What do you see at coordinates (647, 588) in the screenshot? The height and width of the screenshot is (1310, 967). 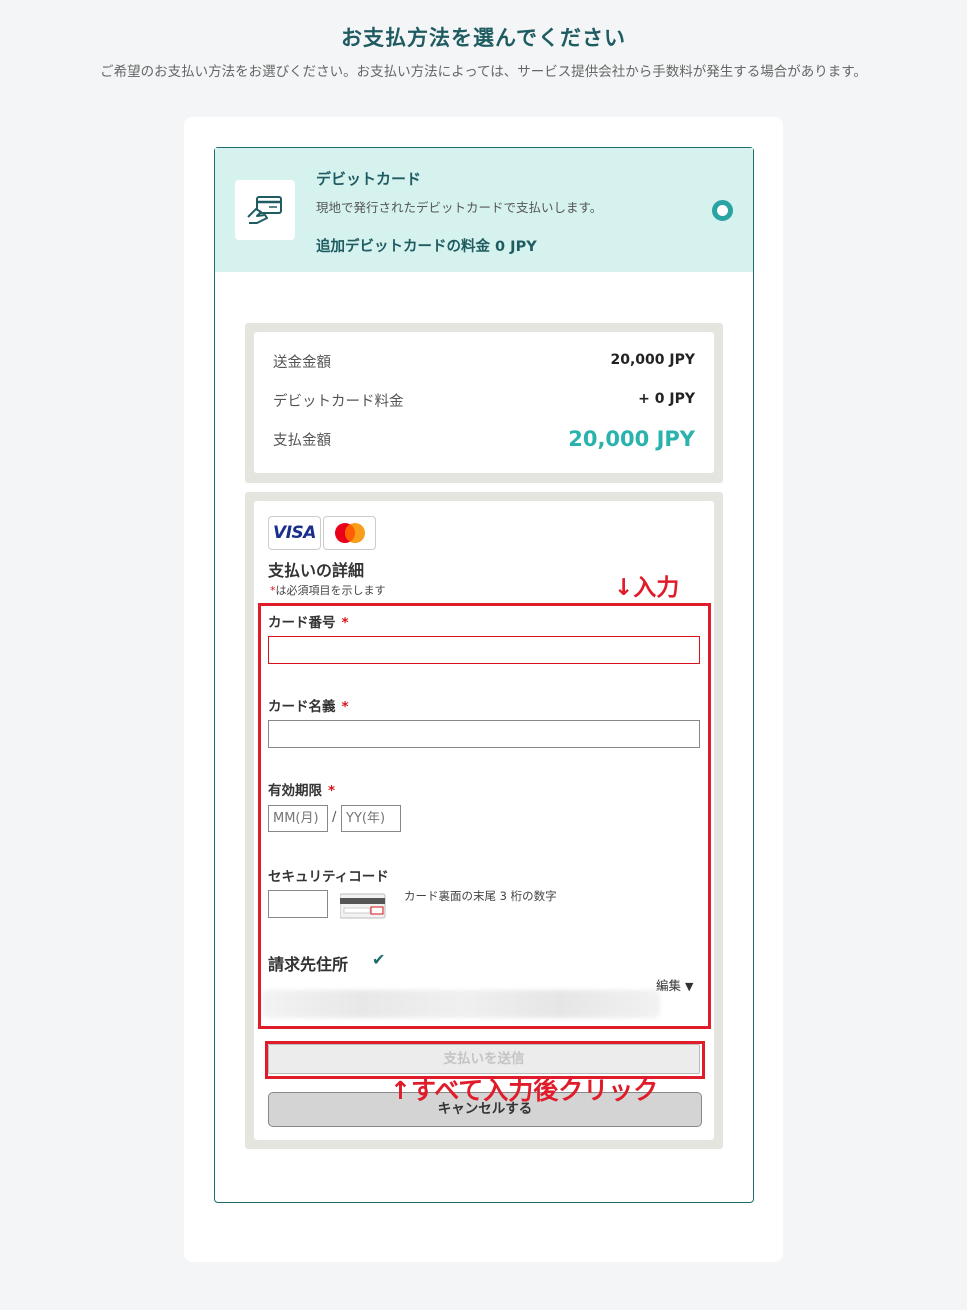 I see `input-annotation: ↓入力` at bounding box center [647, 588].